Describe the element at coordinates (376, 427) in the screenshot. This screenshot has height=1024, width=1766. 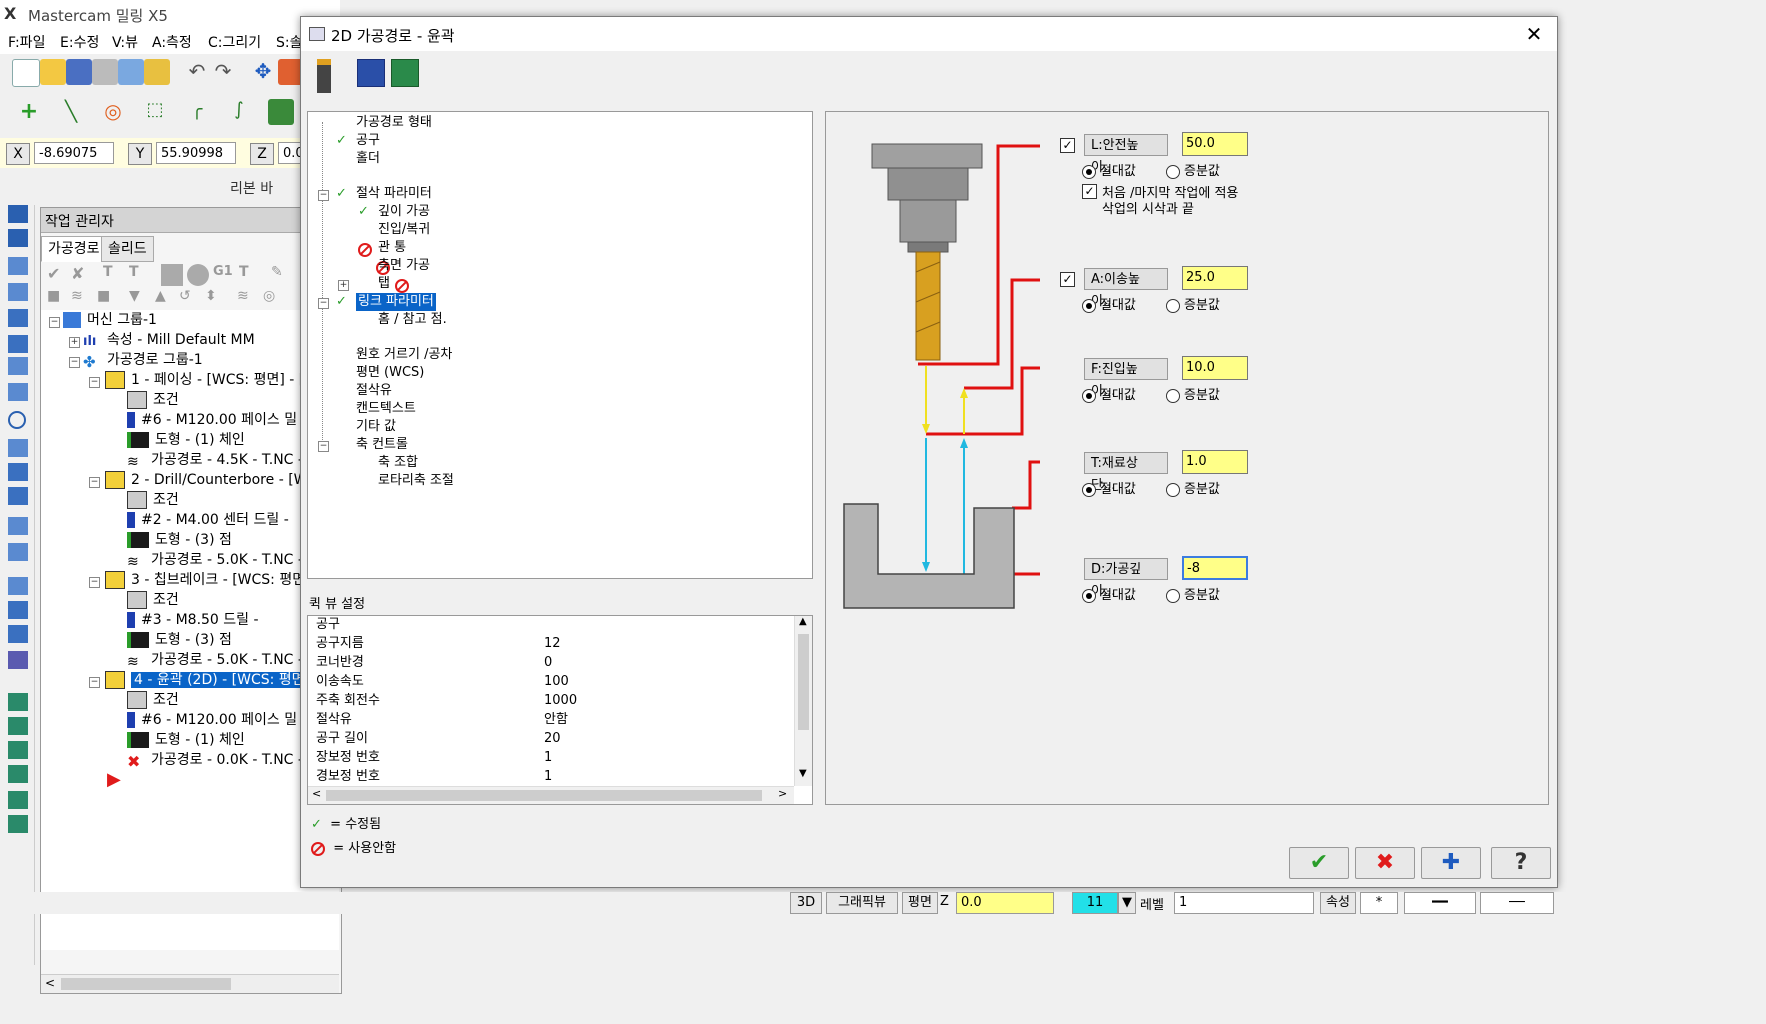
I see `tree-item-misc-values: 기타 값` at that location.